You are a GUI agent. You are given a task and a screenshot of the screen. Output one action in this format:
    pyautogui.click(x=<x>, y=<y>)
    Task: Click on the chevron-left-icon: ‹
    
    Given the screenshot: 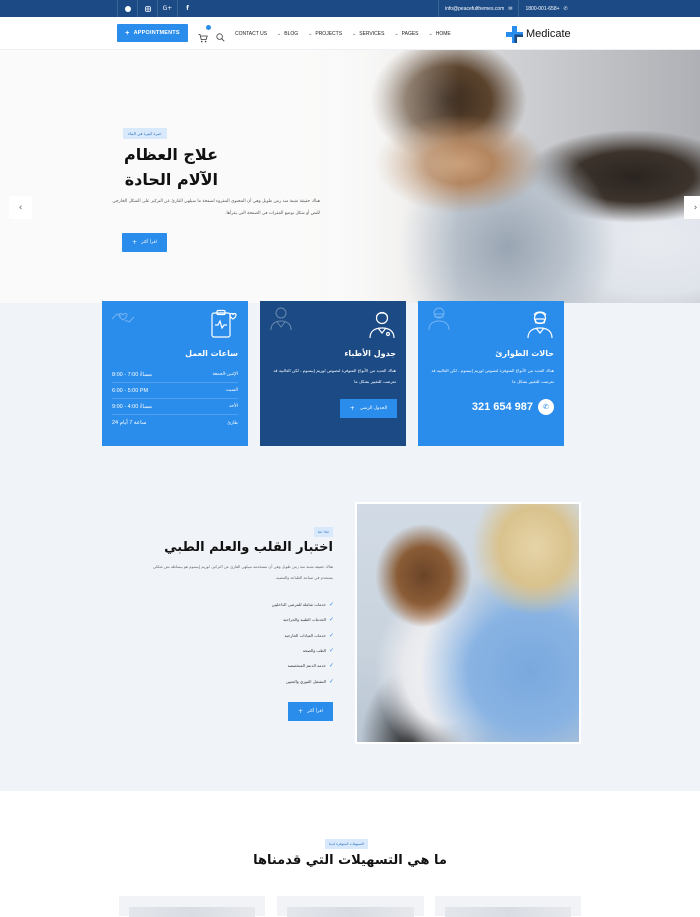 What is the action you would take?
    pyautogui.click(x=20, y=207)
    